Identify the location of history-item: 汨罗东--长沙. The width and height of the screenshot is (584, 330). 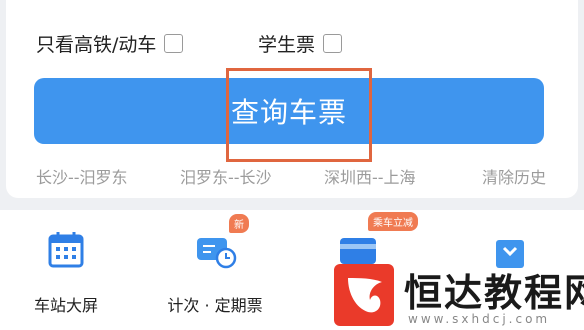
(226, 176).